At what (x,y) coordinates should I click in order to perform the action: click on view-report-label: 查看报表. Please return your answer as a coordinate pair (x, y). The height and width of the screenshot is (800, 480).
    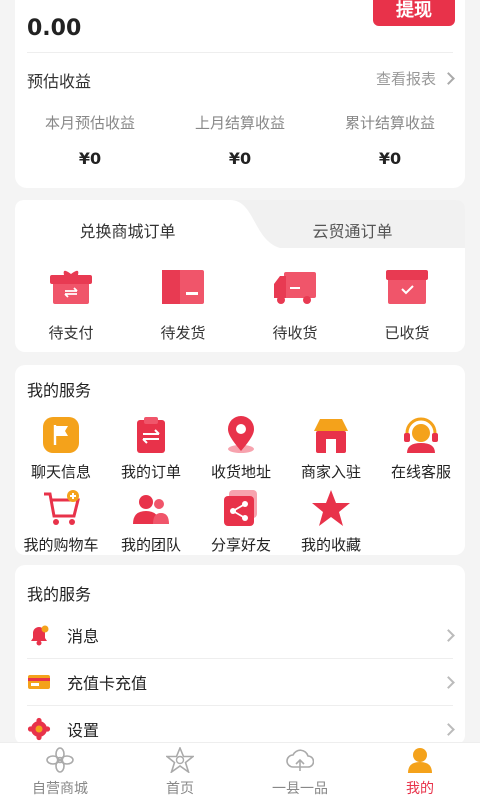
    Looking at the image, I should click on (405, 79).